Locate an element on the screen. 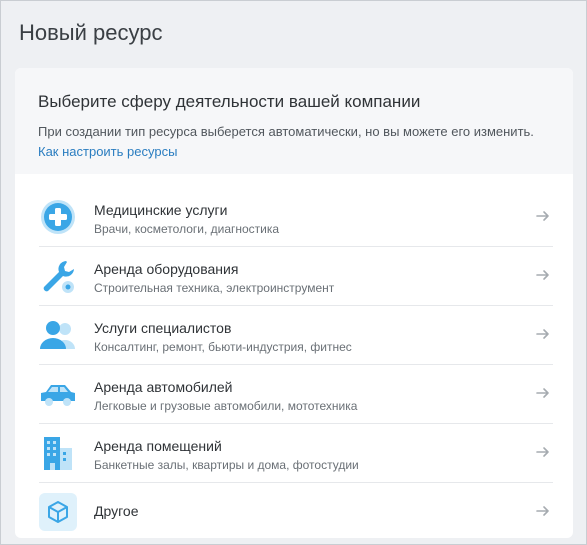  medical-cross-icon is located at coordinates (58, 217).